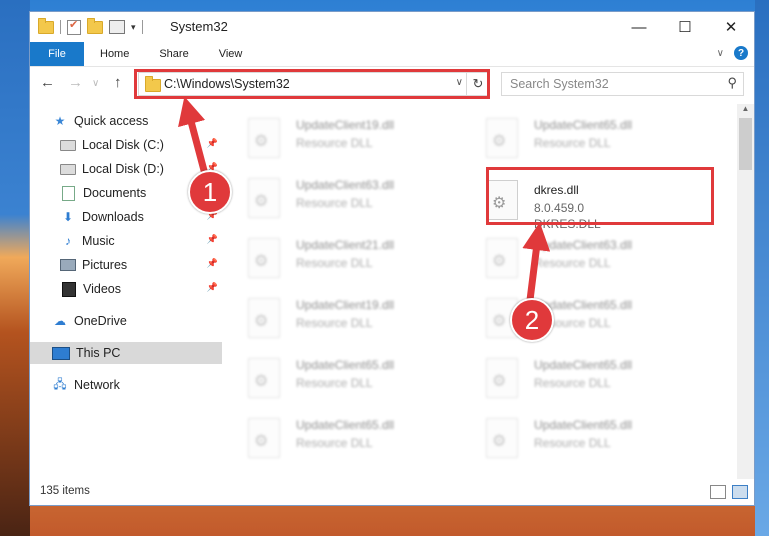  I want to click on arrow-to-address-bar, so click(194, 139).